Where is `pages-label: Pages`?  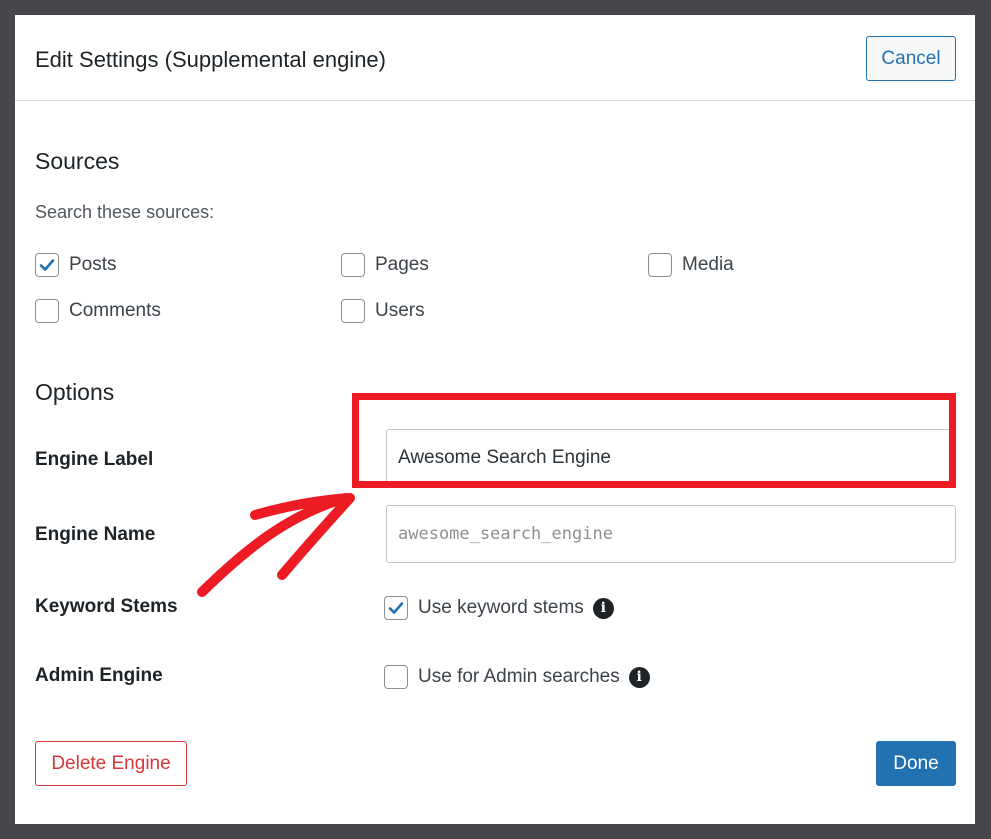 pages-label: Pages is located at coordinates (402, 264).